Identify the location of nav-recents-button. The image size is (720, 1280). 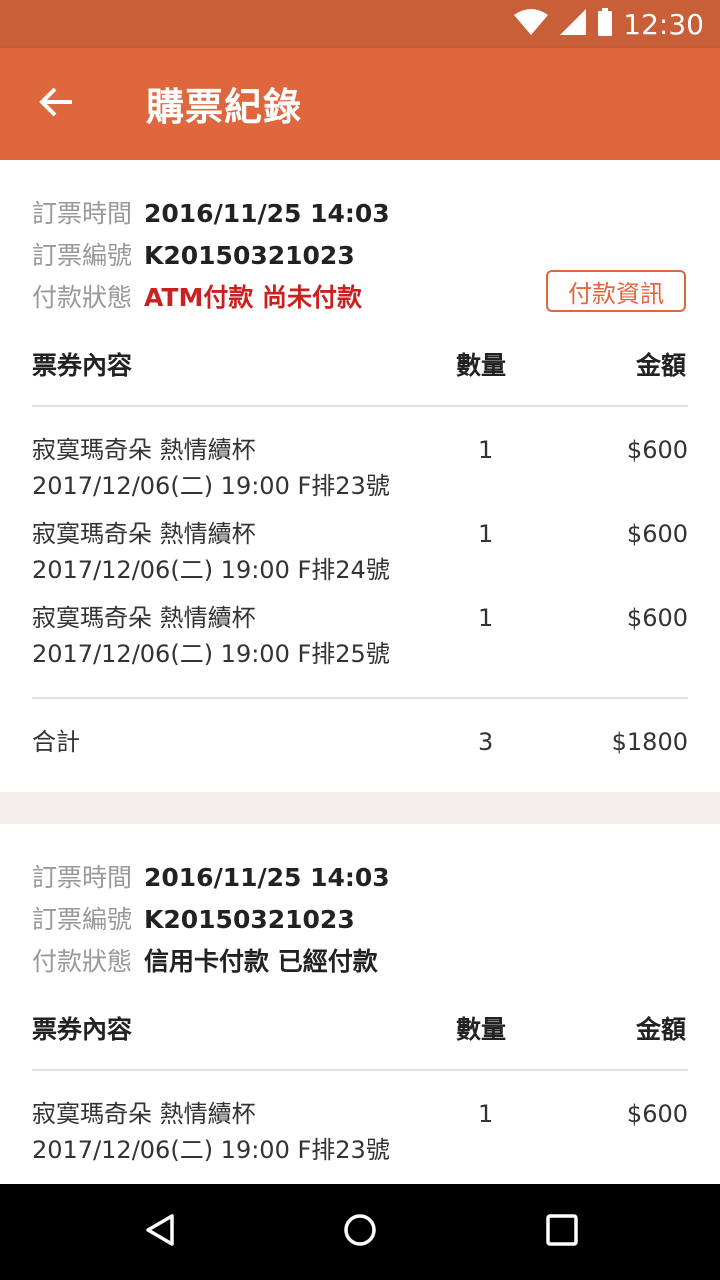
(562, 1232).